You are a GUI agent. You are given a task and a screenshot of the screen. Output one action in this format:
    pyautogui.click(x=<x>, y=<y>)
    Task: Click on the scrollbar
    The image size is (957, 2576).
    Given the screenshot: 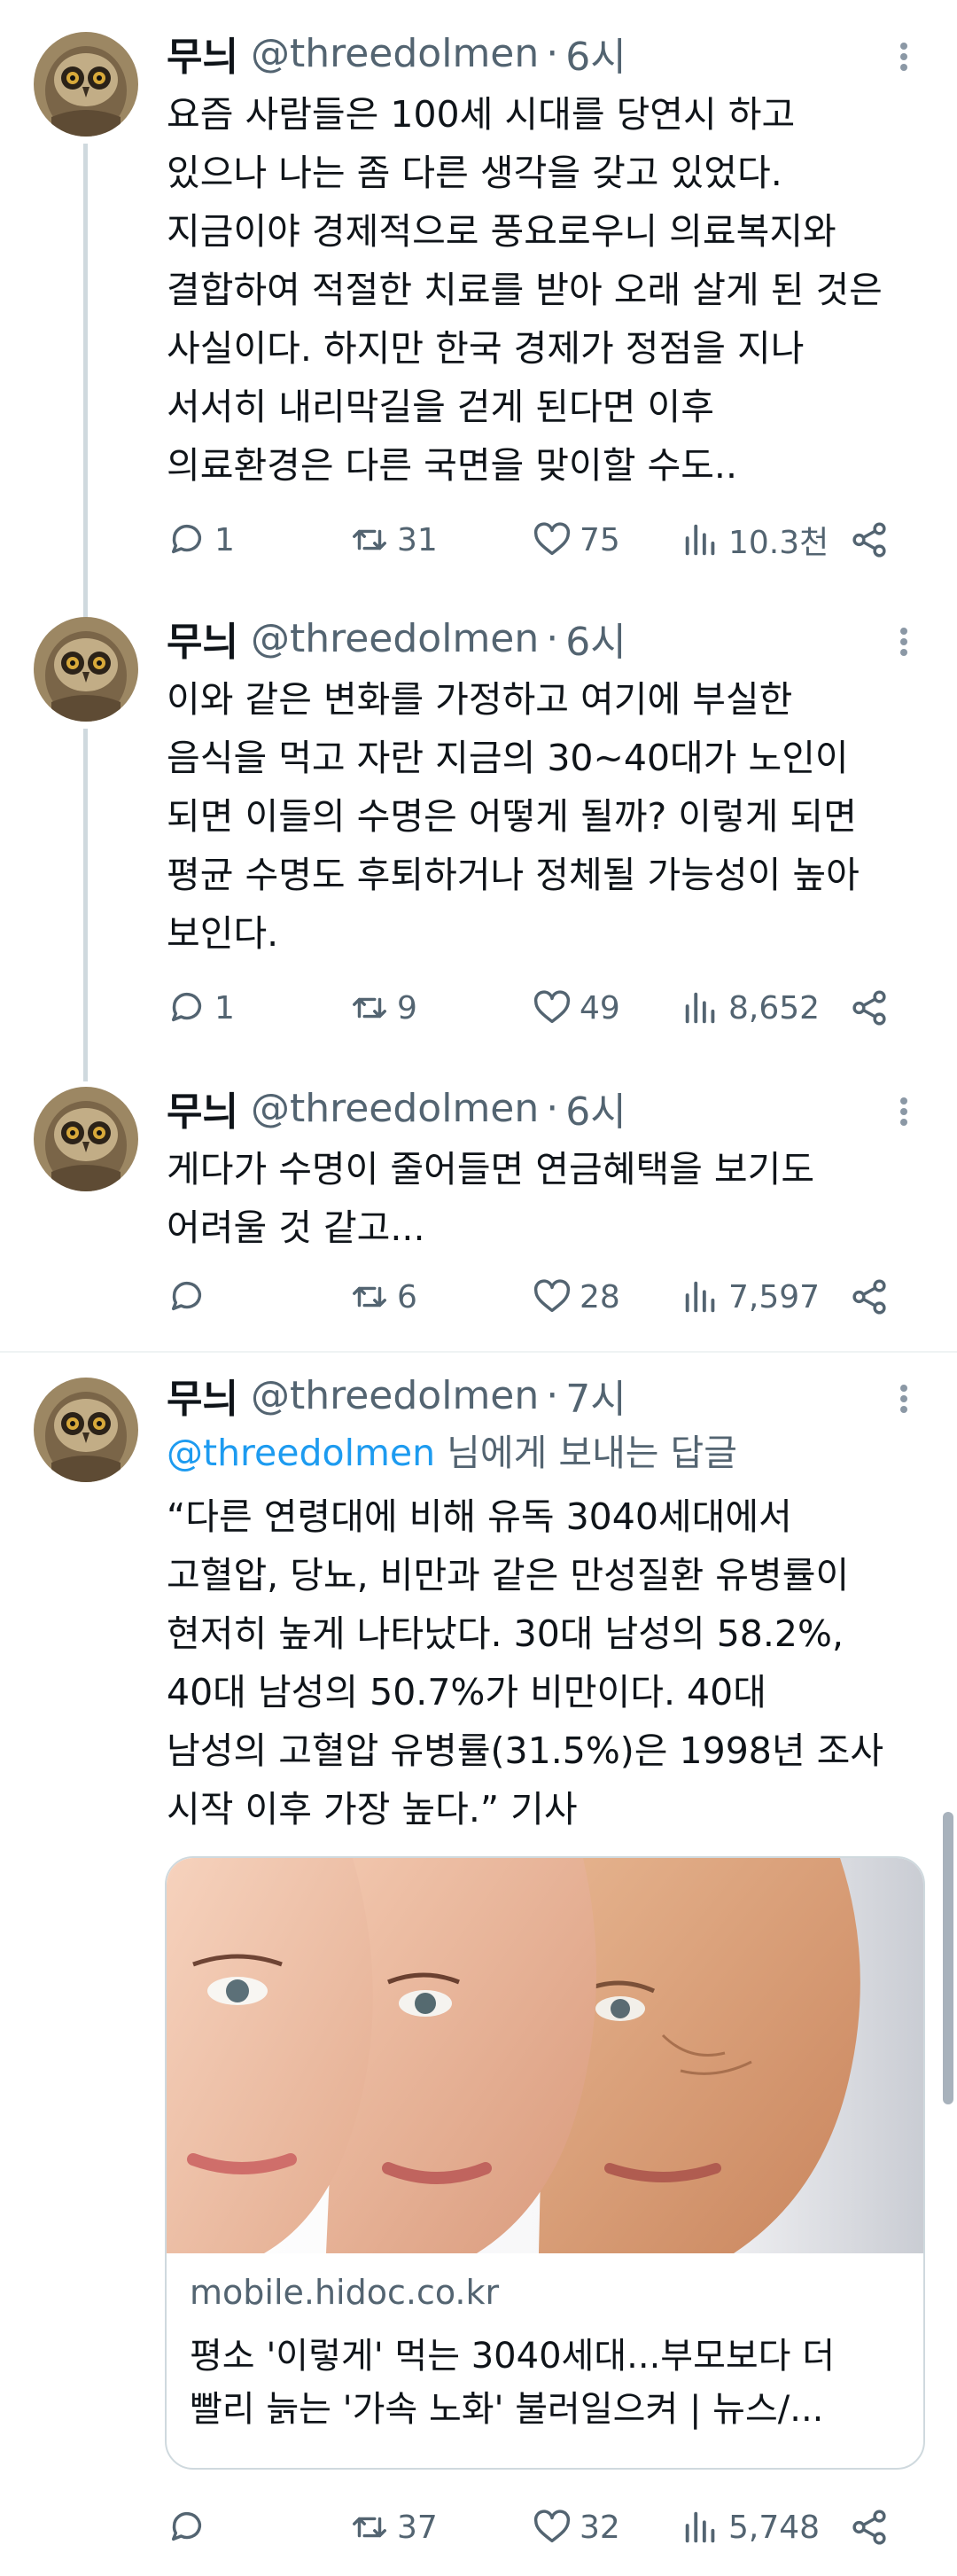 What is the action you would take?
    pyautogui.click(x=948, y=1958)
    